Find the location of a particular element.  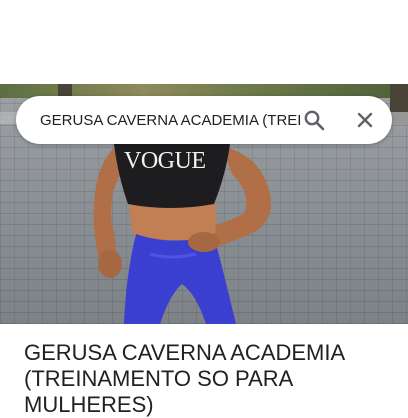

shirt-print-text: VOGUE is located at coordinates (165, 161).